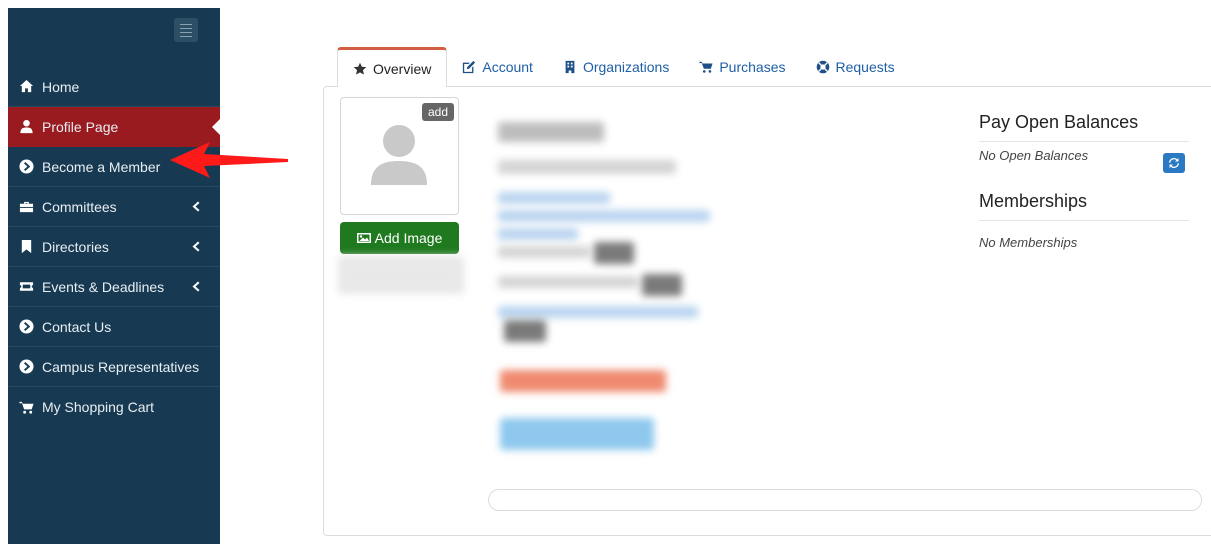  I want to click on sidebar-item-label: Profile Page, so click(80, 126).